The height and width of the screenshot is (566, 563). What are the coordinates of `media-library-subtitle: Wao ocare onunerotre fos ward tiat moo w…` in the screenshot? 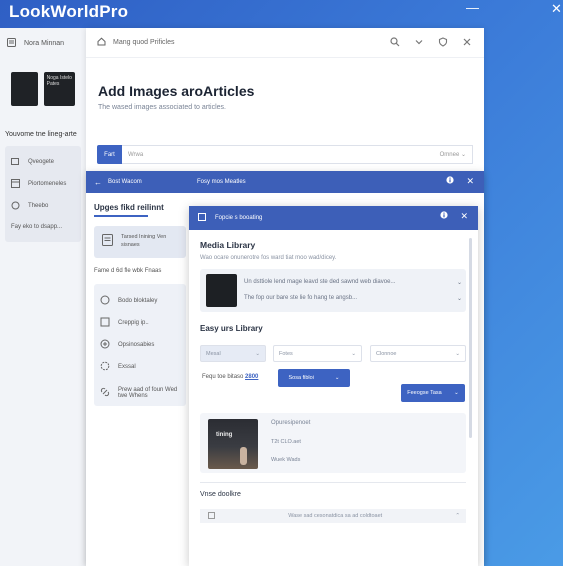 It's located at (268, 258).